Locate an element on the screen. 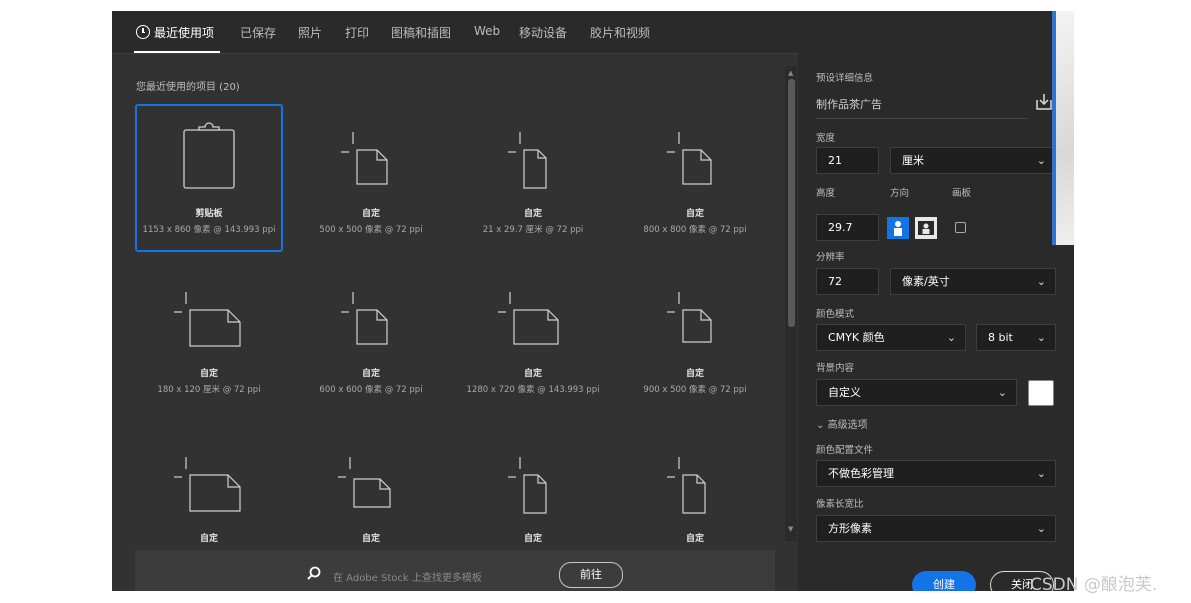  artboard-checkbox is located at coordinates (960, 227).